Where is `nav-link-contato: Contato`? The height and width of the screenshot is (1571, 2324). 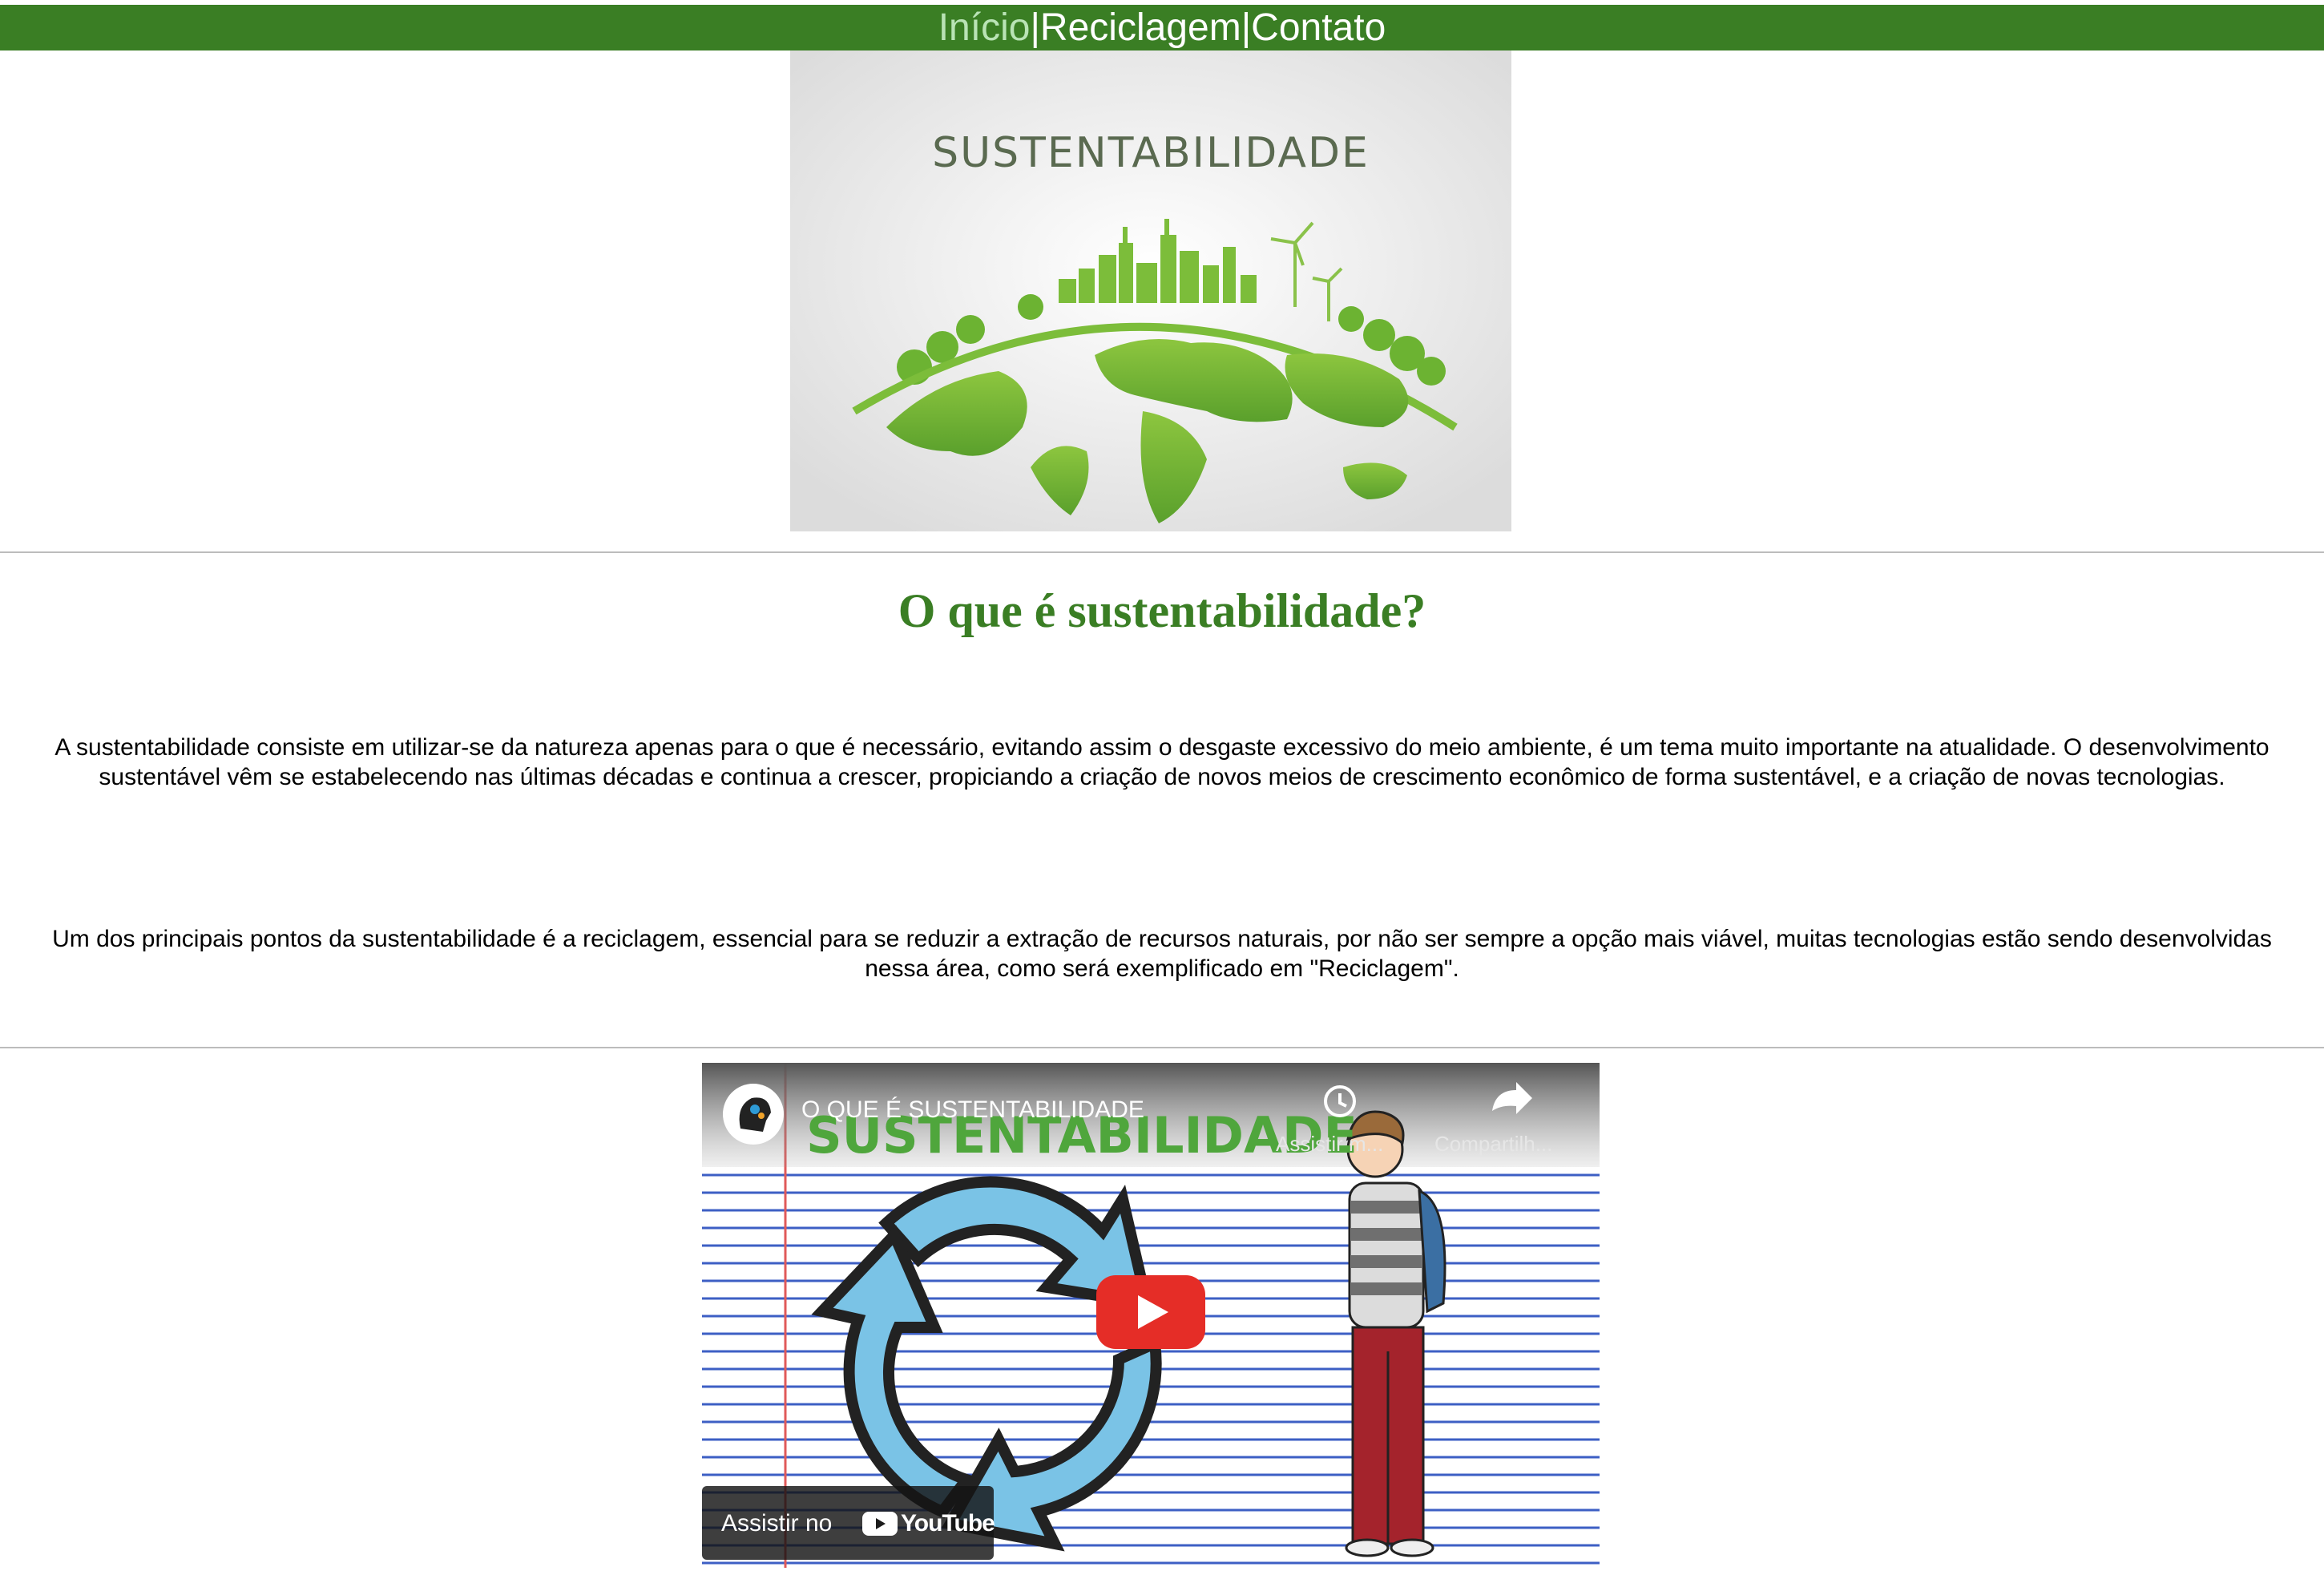 nav-link-contato: Contato is located at coordinates (1318, 27).